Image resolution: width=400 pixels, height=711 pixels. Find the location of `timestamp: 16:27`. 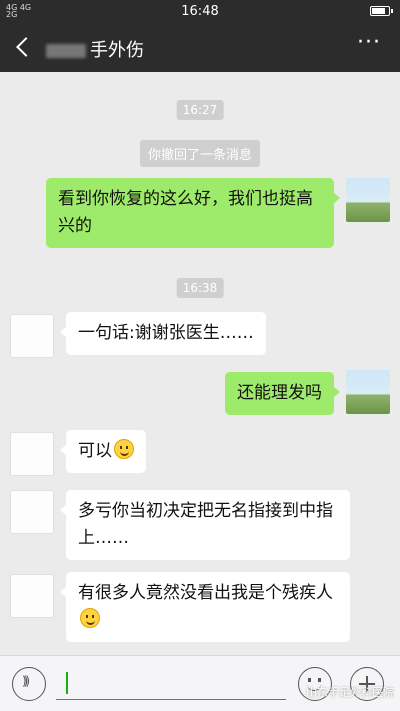

timestamp: 16:27 is located at coordinates (200, 110).